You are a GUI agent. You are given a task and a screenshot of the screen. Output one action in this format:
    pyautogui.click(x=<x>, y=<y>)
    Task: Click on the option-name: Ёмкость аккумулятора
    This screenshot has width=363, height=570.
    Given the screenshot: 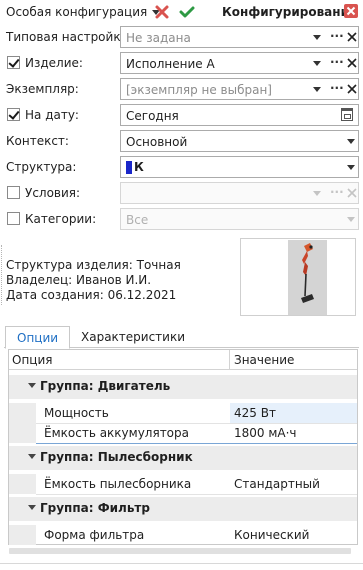 What is the action you would take?
    pyautogui.click(x=116, y=433)
    